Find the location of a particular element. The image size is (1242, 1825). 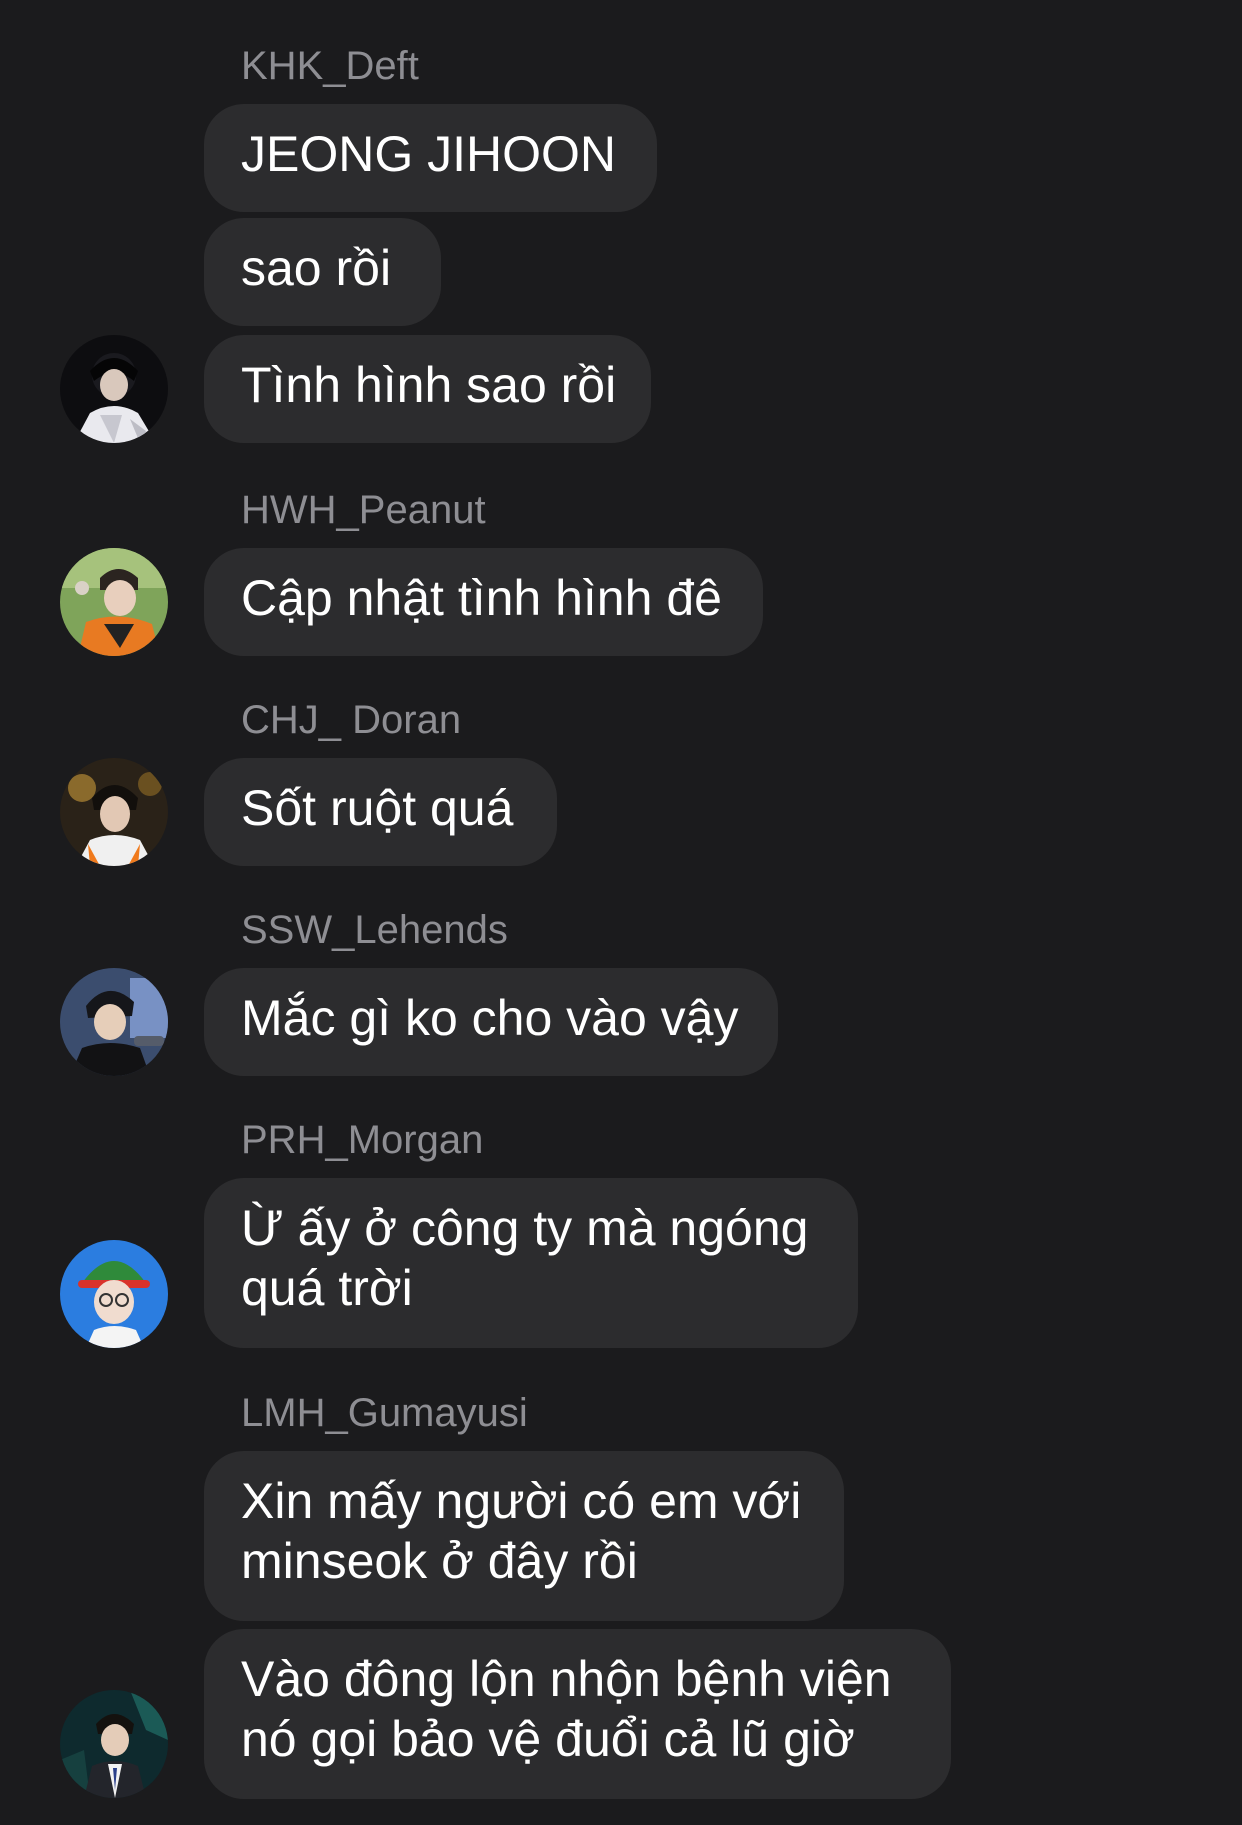

sender-name: PRH_Morgan is located at coordinates (362, 1140).